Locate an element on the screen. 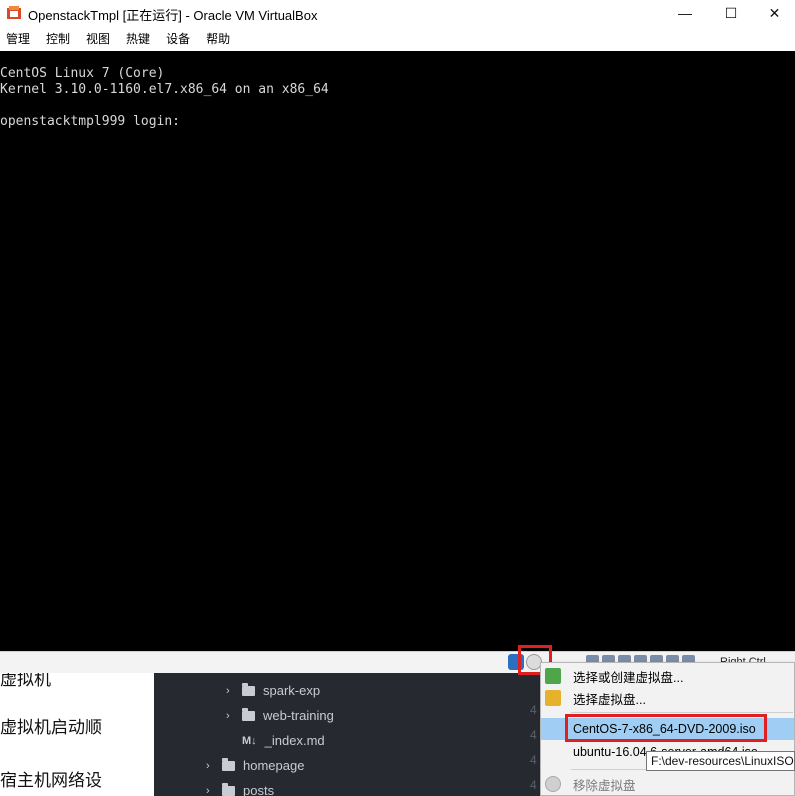 Image resolution: width=795 pixels, height=796 pixels. path-tooltip: F:\dev-resources\LinuxISO is located at coordinates (720, 761).